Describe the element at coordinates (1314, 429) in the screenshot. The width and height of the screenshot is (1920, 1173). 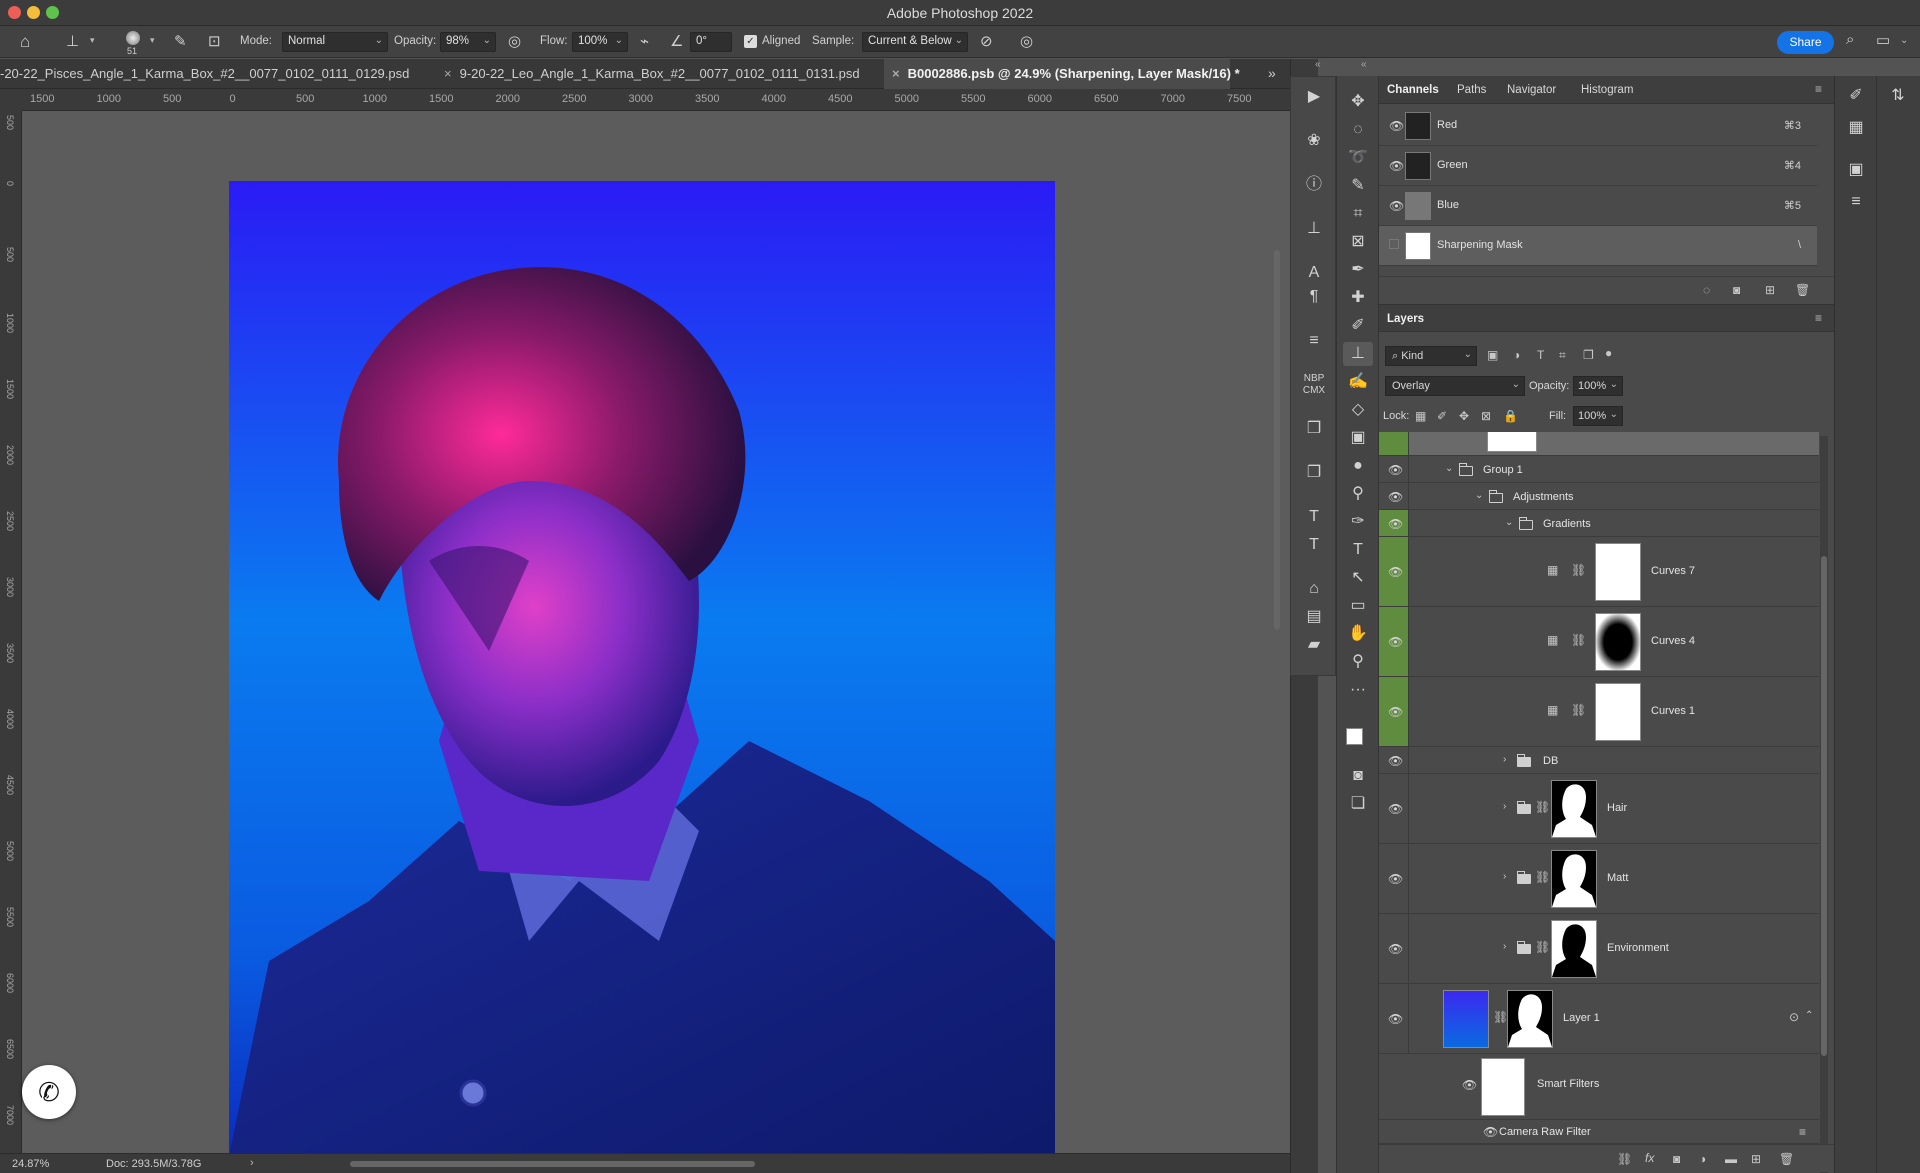
I see `plugin-icon: ❒` at that location.